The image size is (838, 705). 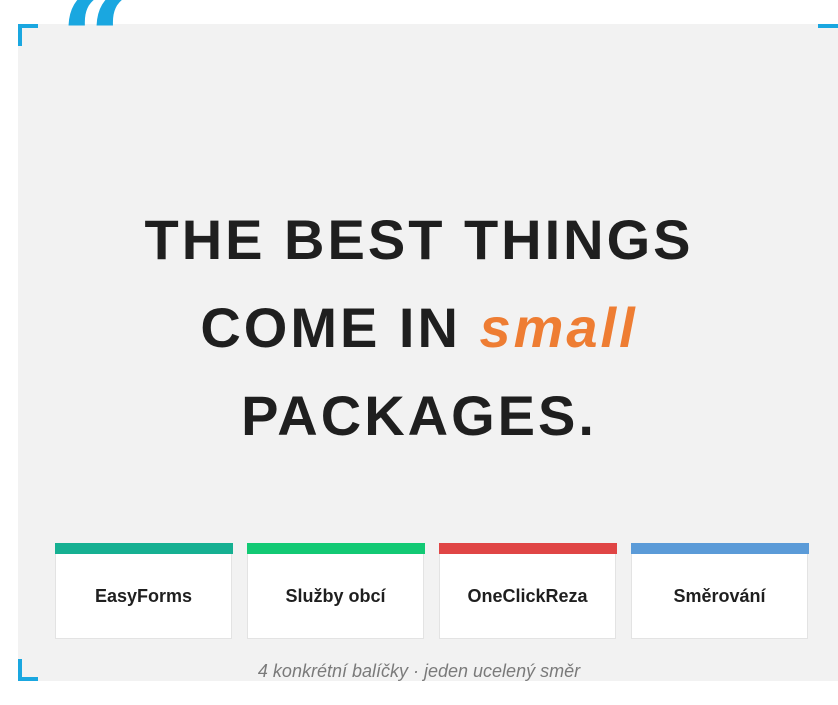 What do you see at coordinates (143, 596) in the screenshot?
I see `package-card-label: EasyForms` at bounding box center [143, 596].